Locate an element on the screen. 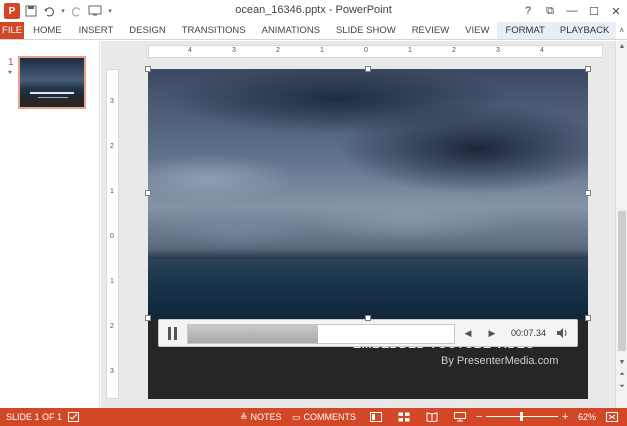 The image size is (627, 426). seek-progress is located at coordinates (253, 334).